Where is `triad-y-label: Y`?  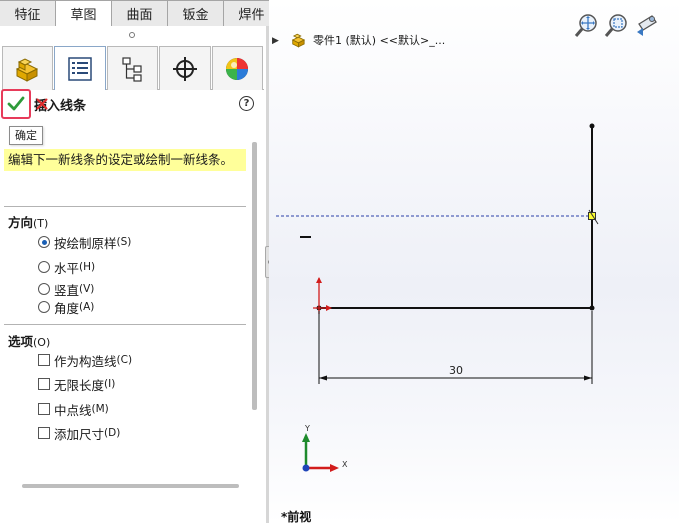 triad-y-label: Y is located at coordinates (307, 428).